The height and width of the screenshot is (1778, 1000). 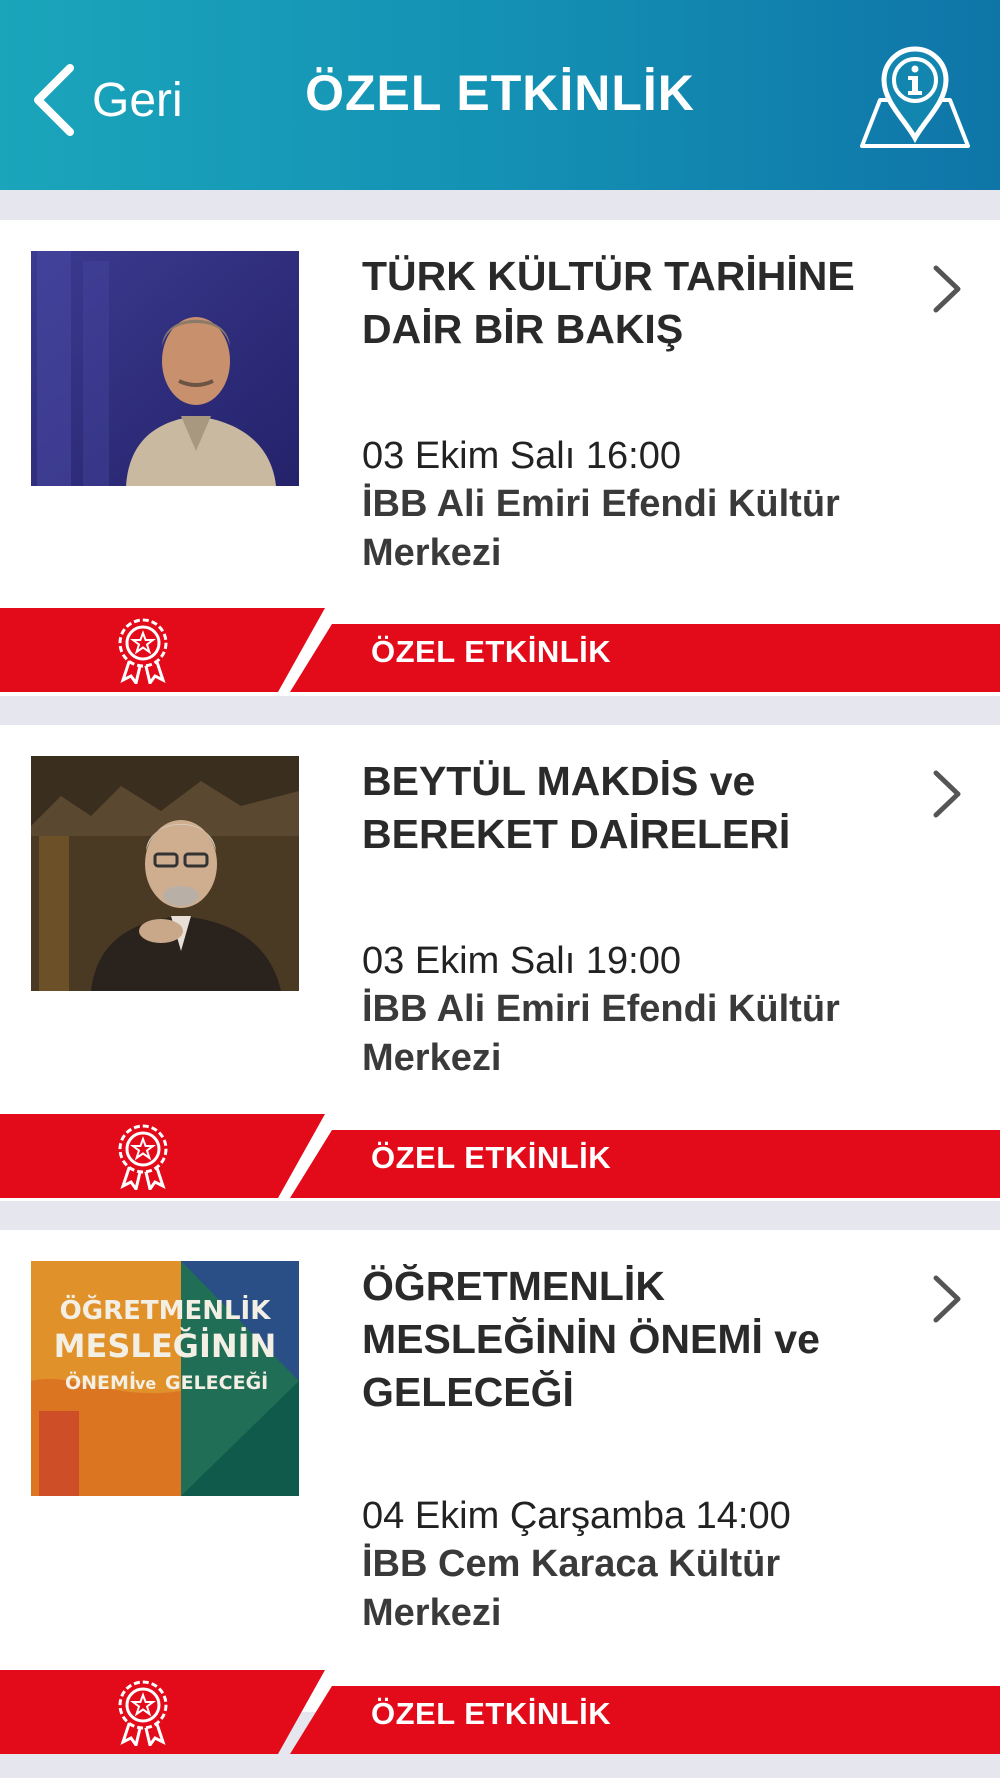 I want to click on nav-header: Geri ÖZEL ETKİNLİK, so click(x=500, y=95).